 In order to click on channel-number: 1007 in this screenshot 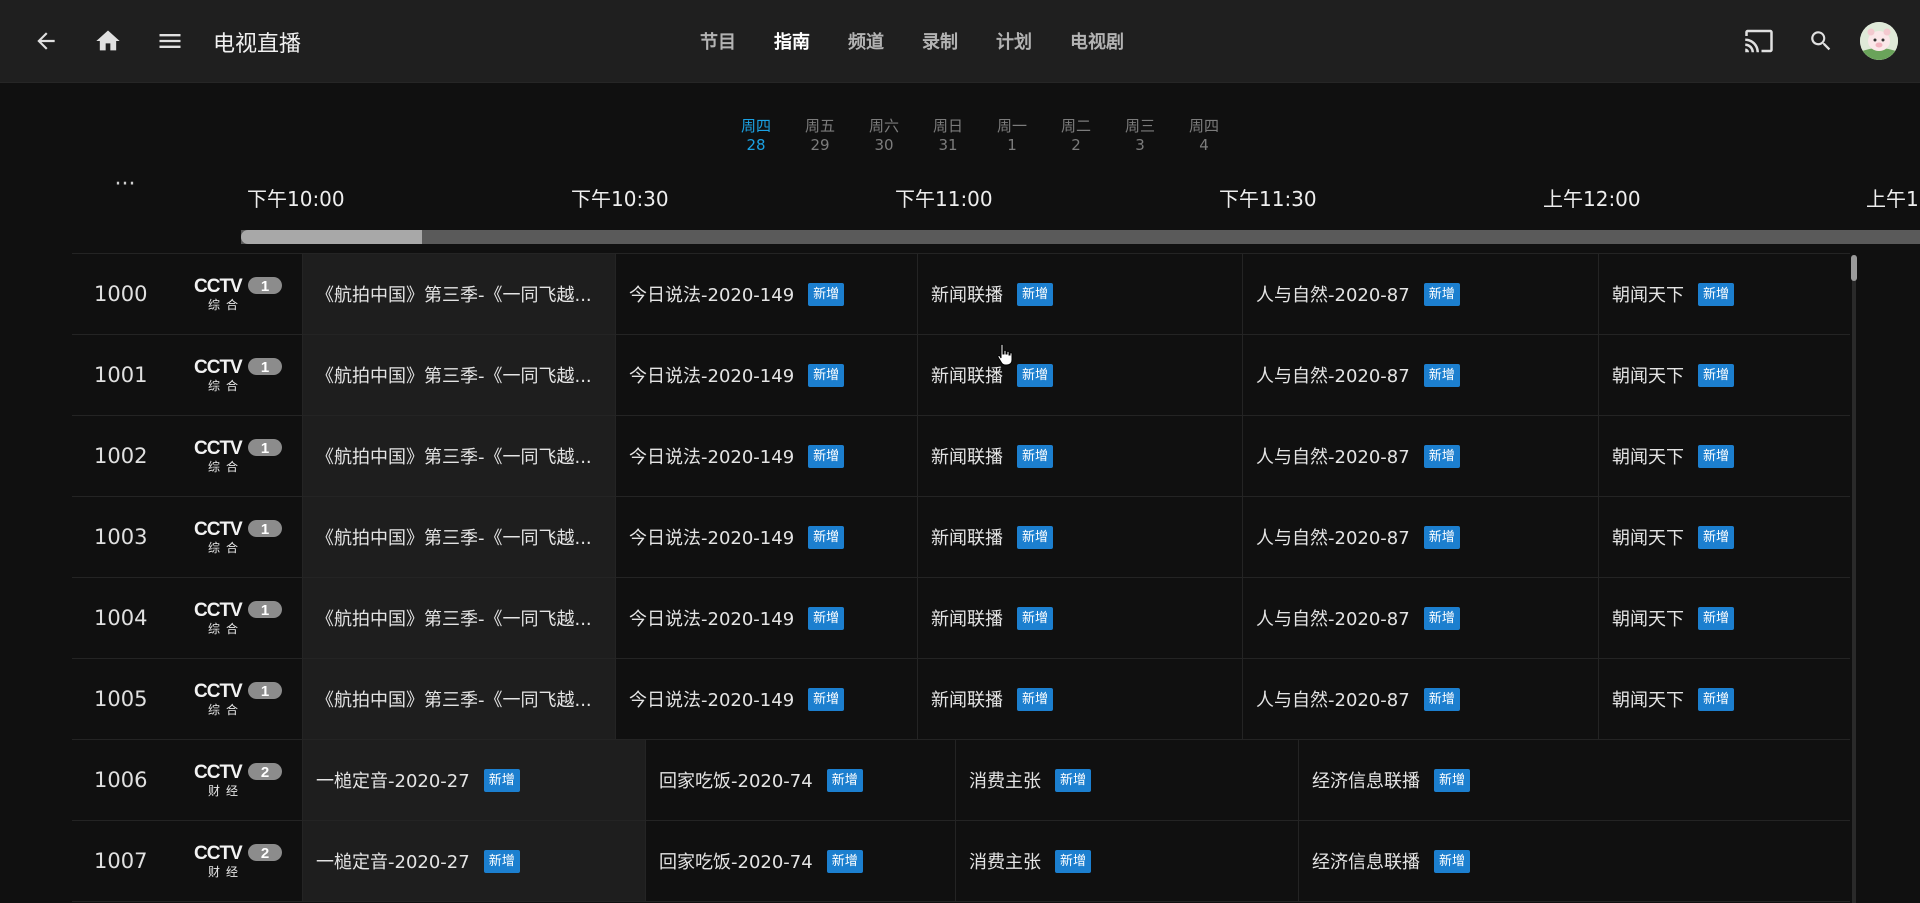, I will do `click(120, 861)`.